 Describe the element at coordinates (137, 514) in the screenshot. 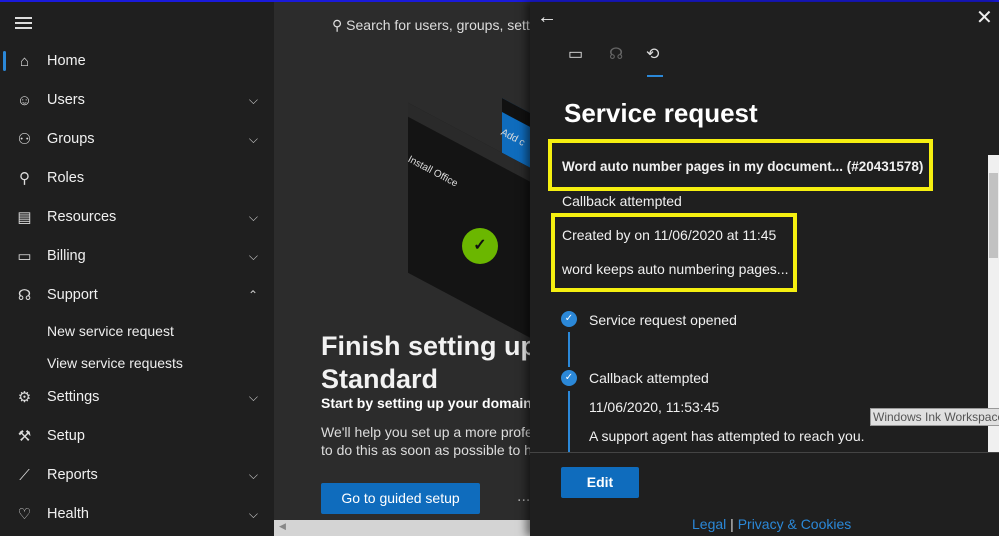

I see `nav-health: ♡ Health ⌵` at that location.